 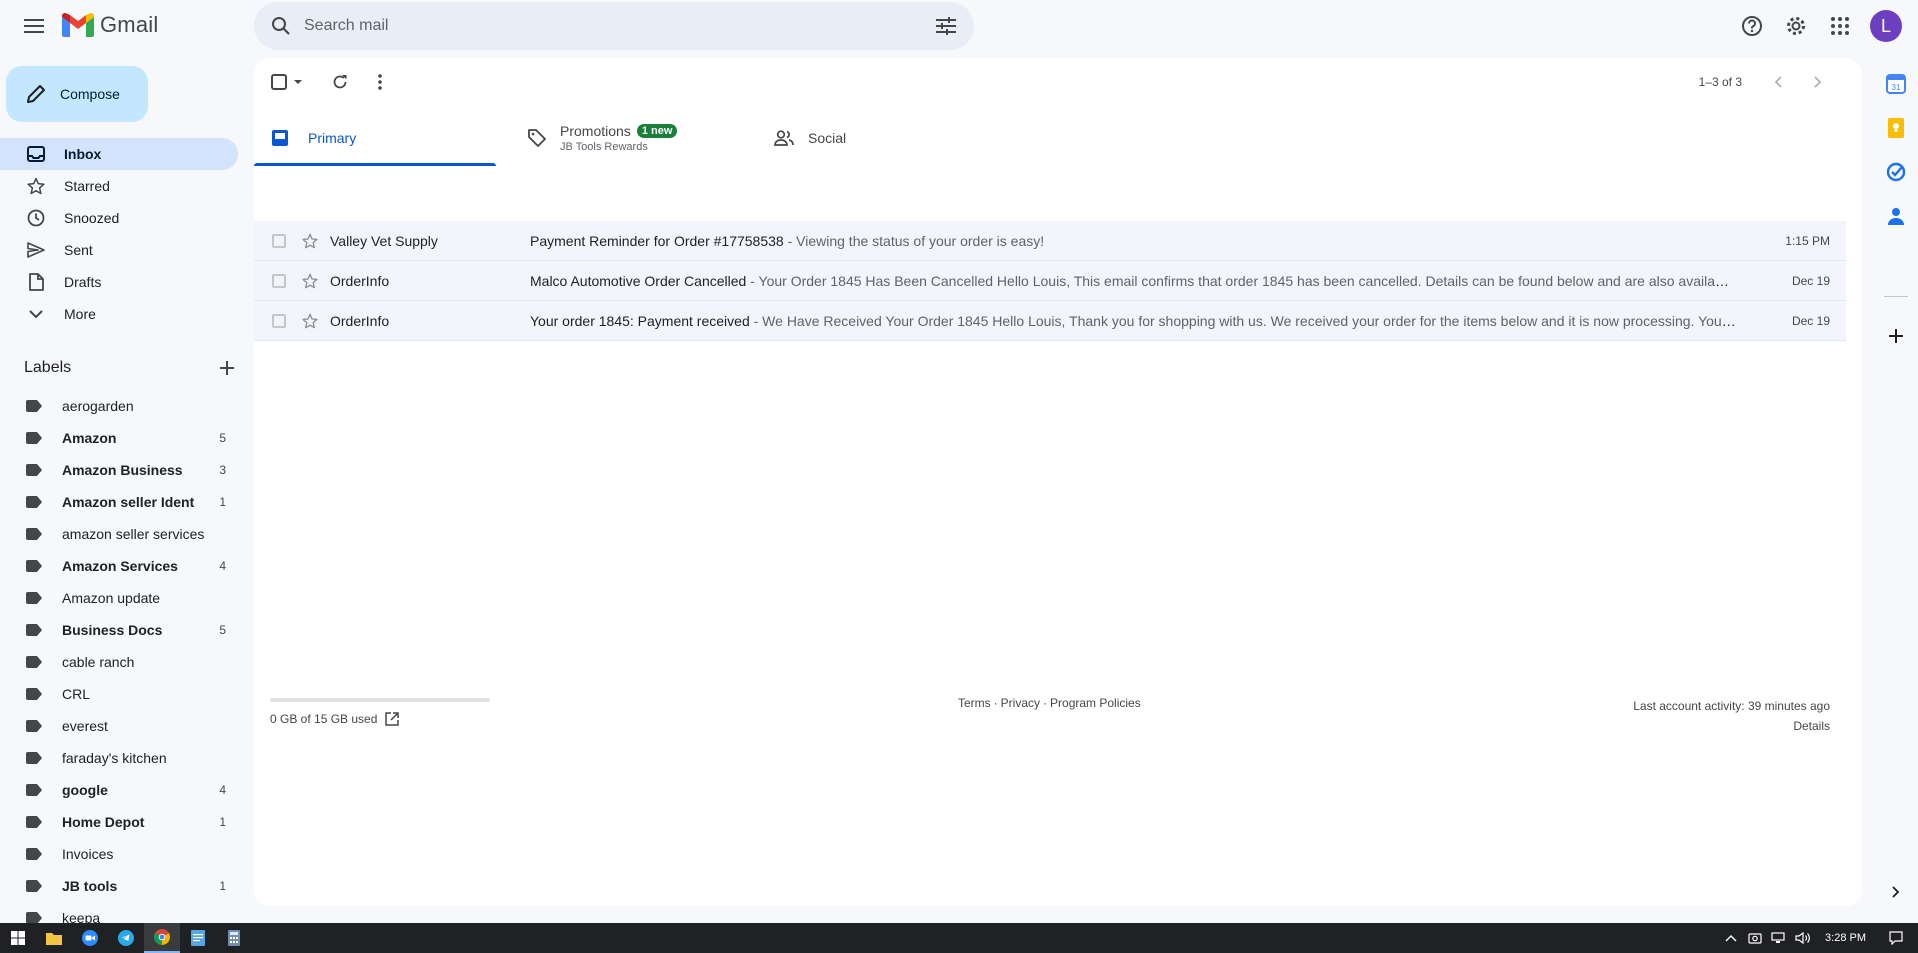 I want to click on system-tray: 3:28 PM, so click(x=1818, y=938).